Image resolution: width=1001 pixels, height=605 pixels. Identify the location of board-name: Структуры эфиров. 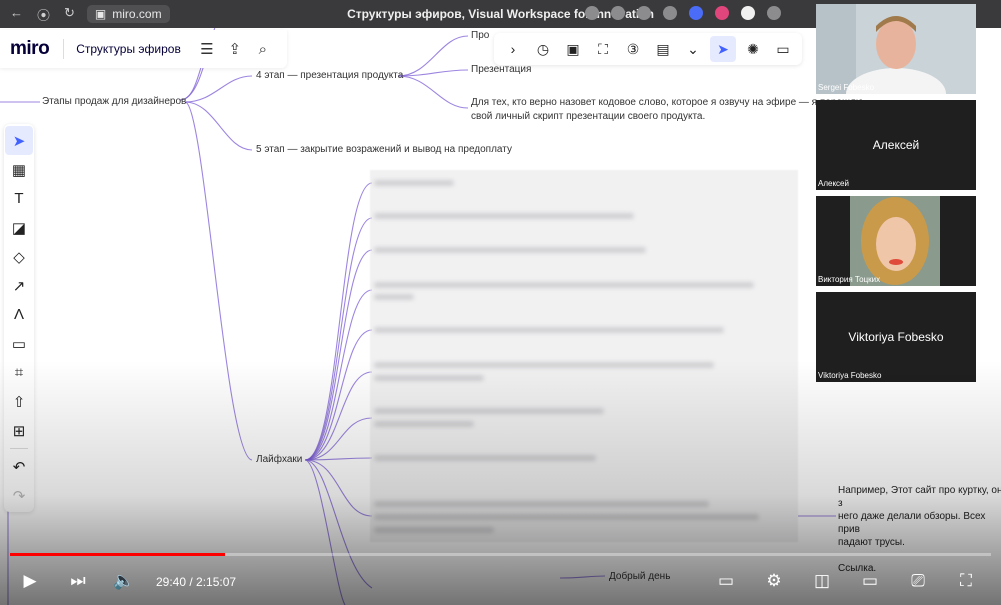
(128, 49).